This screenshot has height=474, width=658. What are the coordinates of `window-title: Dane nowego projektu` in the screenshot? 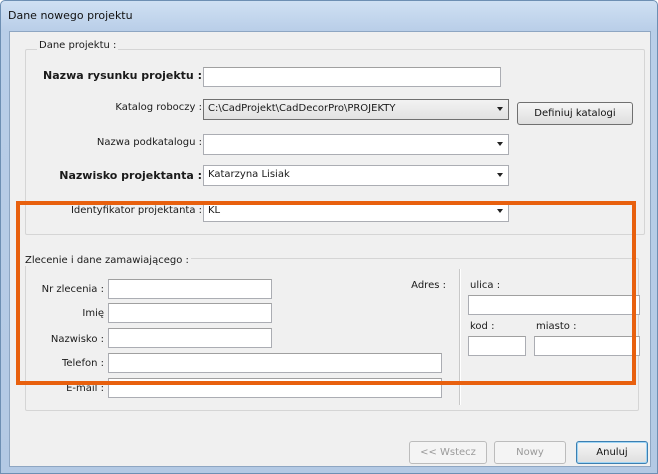 It's located at (70, 15).